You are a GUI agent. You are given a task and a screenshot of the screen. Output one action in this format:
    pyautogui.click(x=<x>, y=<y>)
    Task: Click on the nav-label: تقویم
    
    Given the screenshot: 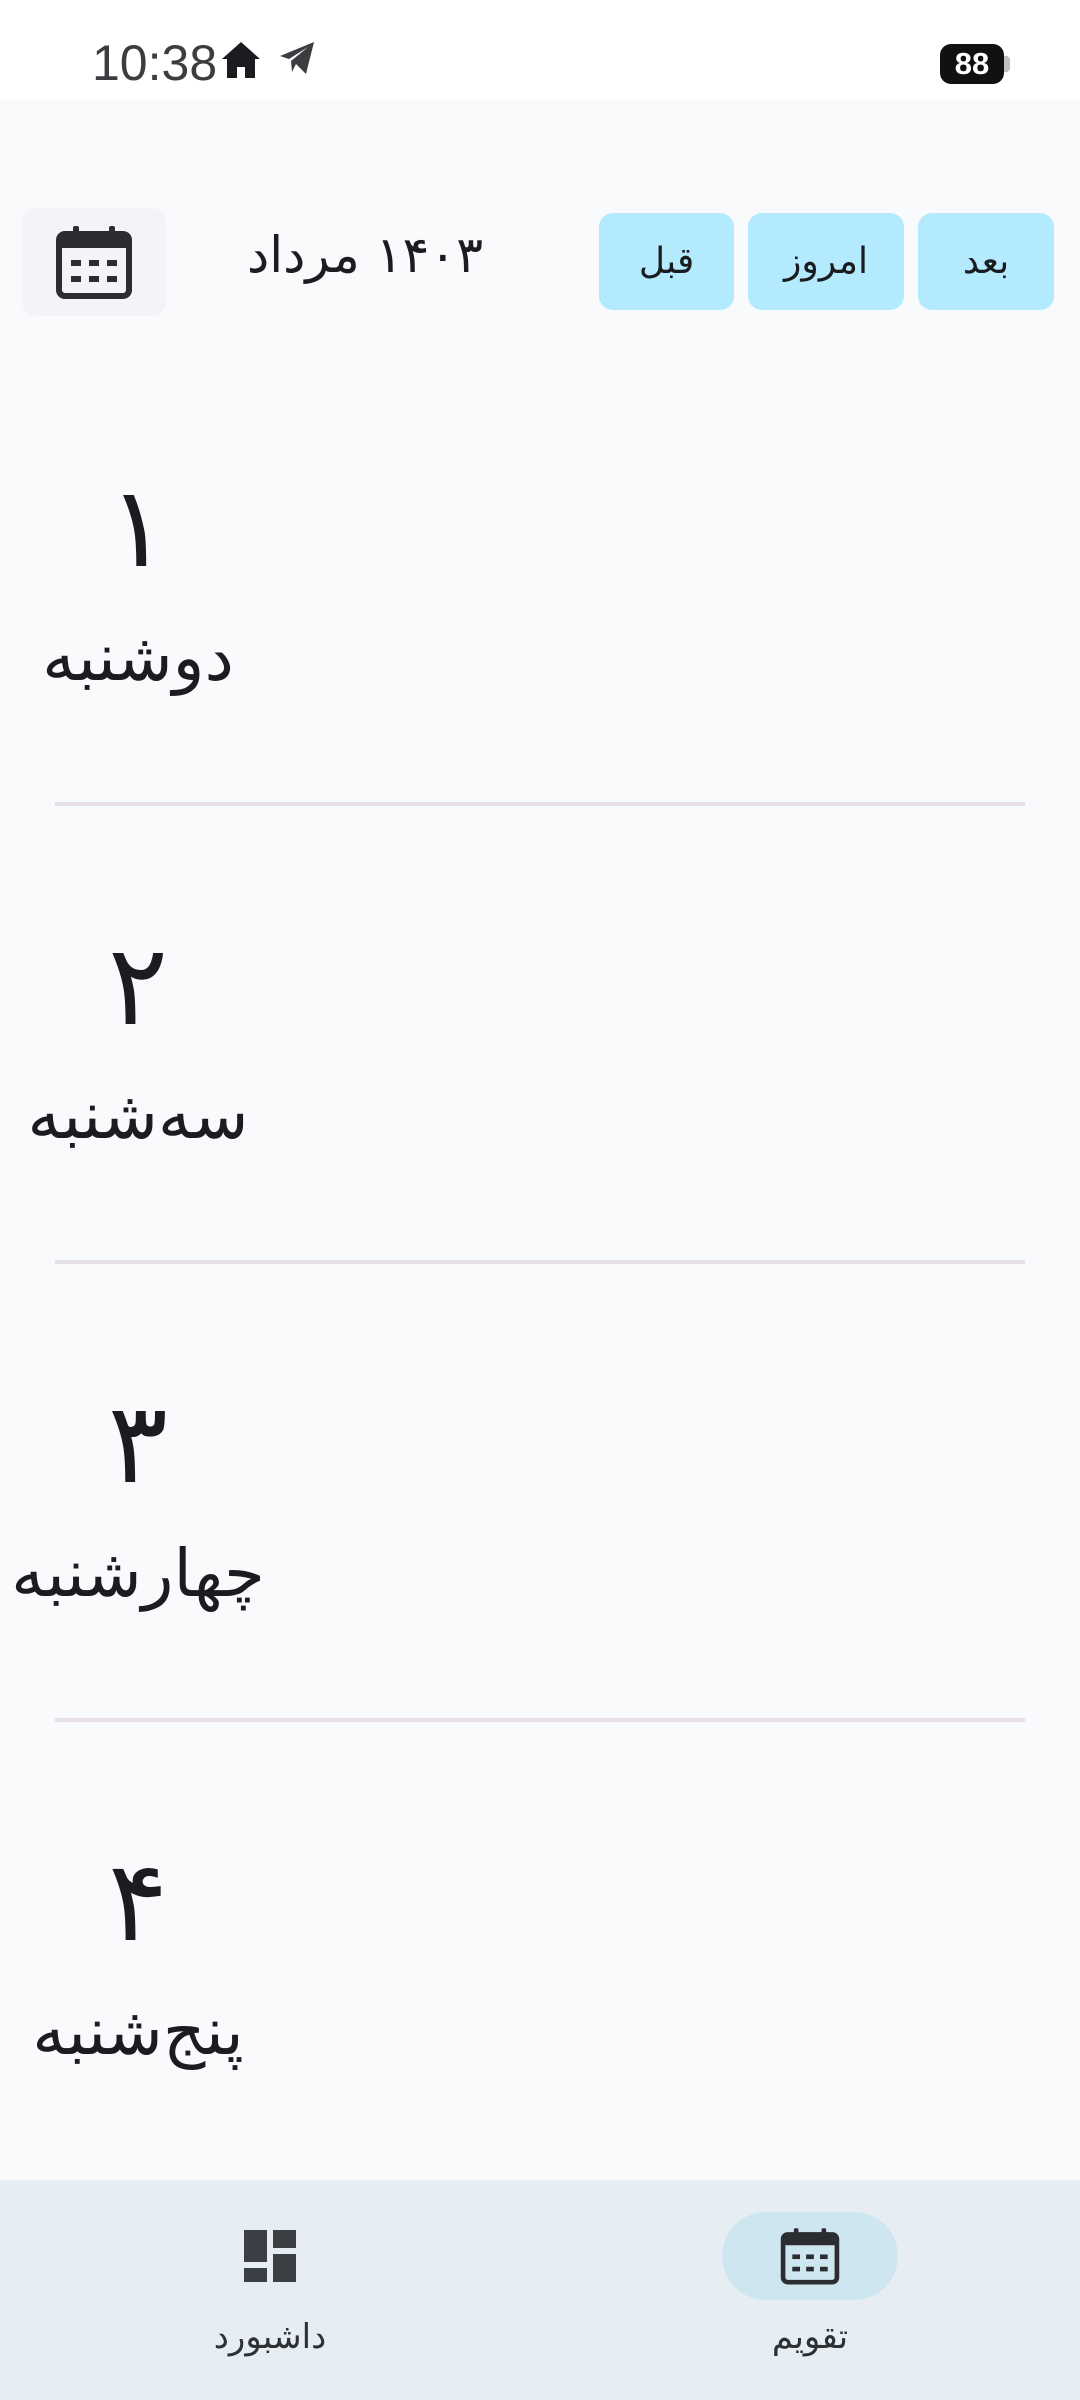 What is the action you would take?
    pyautogui.click(x=810, y=2337)
    